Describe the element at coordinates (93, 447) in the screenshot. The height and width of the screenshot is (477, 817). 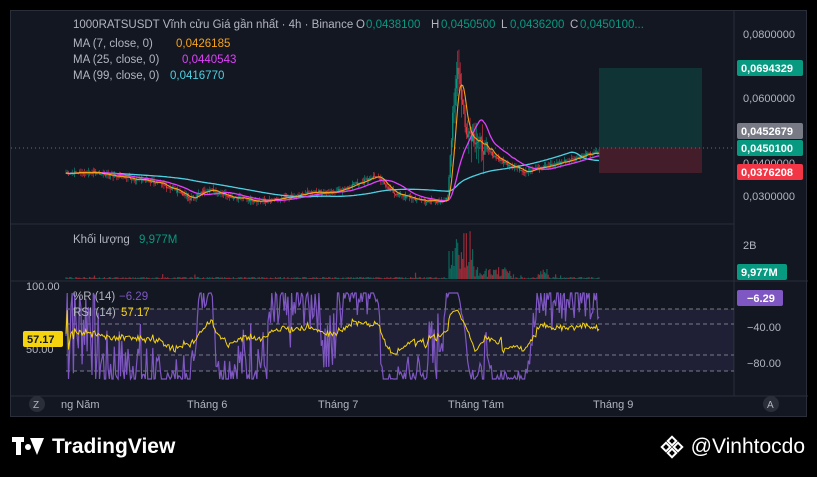
I see `tradingview-logo: TradingView` at that location.